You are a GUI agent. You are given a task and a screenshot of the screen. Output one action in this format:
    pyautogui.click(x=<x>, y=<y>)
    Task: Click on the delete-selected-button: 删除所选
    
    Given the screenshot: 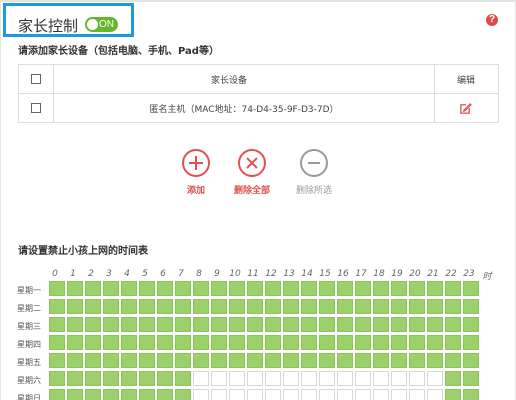 What is the action you would take?
    pyautogui.click(x=314, y=172)
    